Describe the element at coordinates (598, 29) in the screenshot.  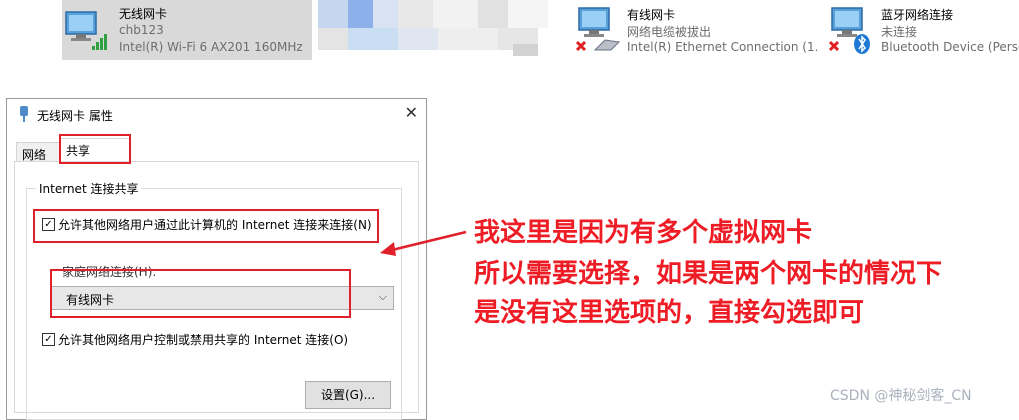
I see `ethernet-disconnected-icon` at that location.